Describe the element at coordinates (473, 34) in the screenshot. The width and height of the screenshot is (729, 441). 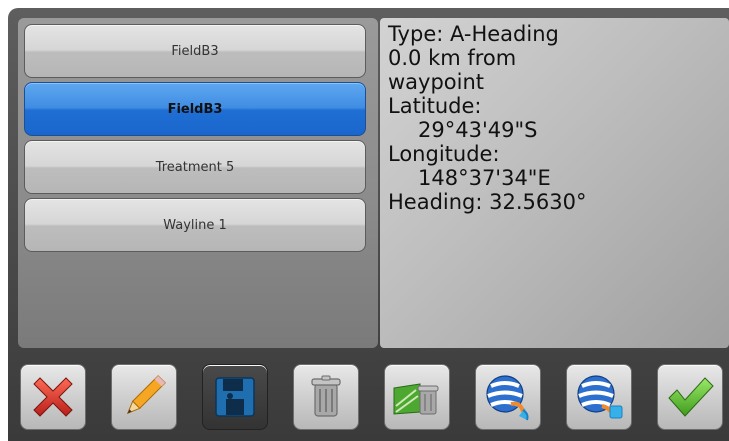
I see `type-line: Type: A-Heading` at that location.